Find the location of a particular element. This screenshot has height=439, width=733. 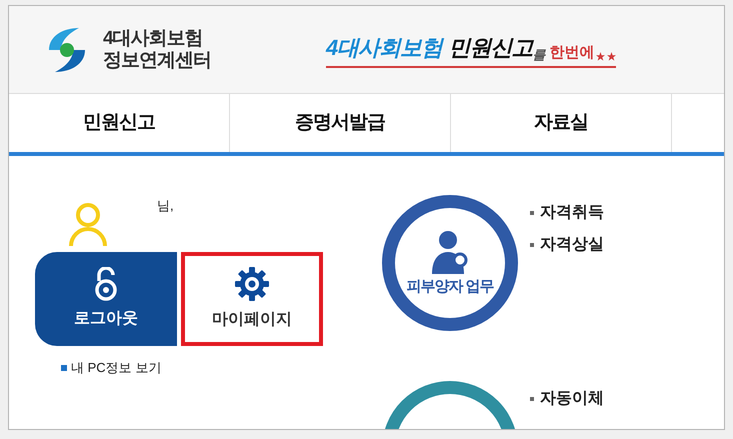

logo-text: 정보연계센터 is located at coordinates (157, 61).